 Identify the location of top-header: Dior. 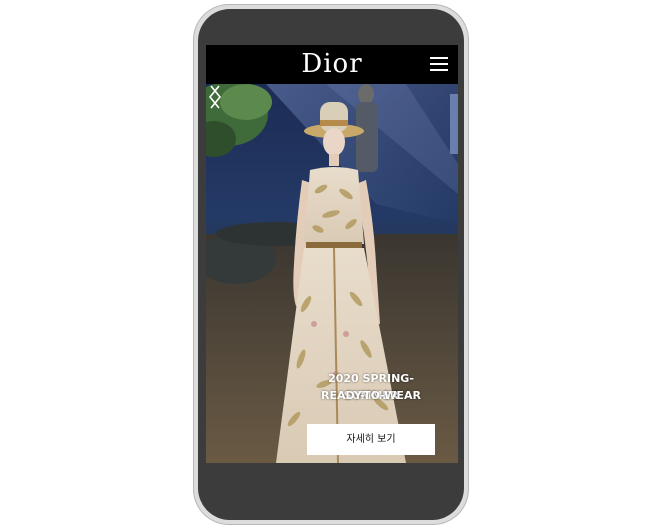
(332, 64).